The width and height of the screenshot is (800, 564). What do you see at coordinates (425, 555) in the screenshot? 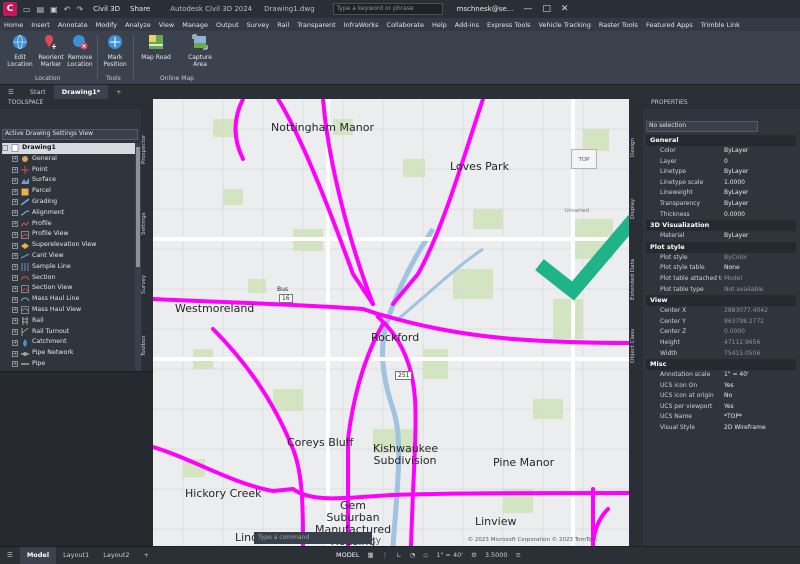
I see `osnap-icon: ◇` at bounding box center [425, 555].